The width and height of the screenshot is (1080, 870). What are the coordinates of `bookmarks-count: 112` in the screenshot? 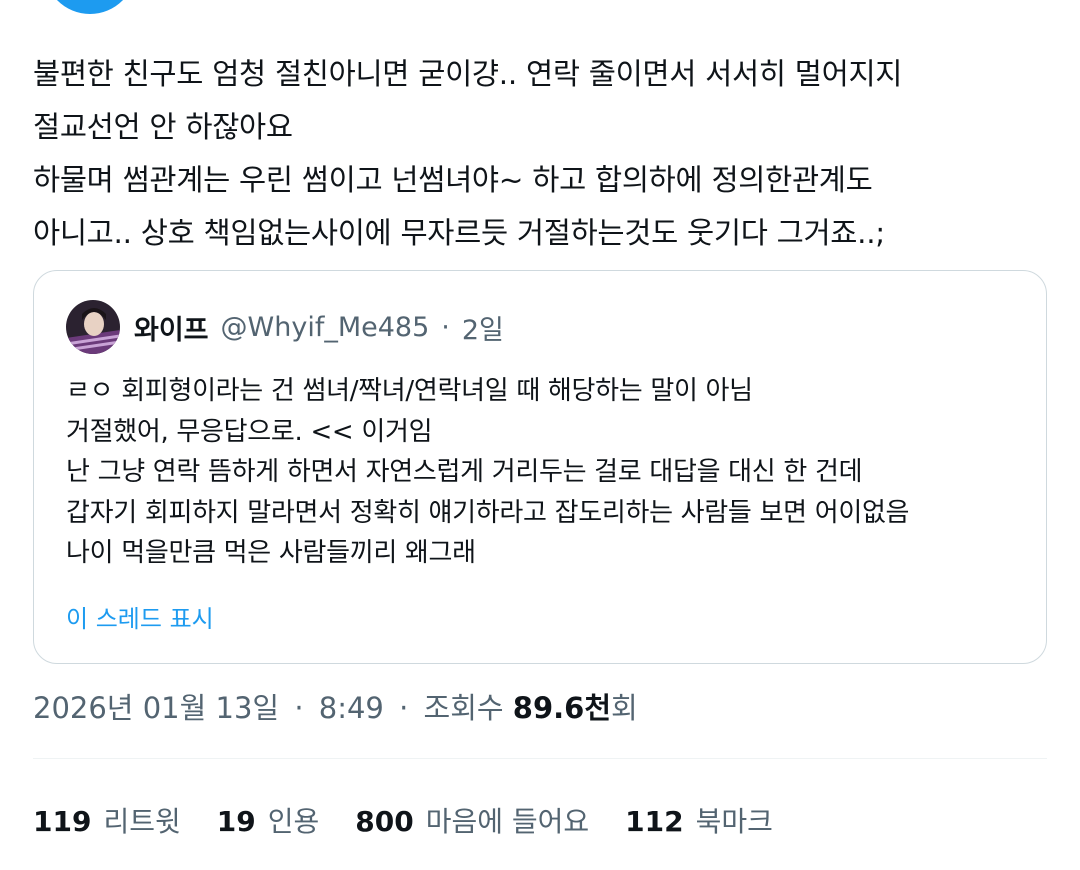 It's located at (654, 821).